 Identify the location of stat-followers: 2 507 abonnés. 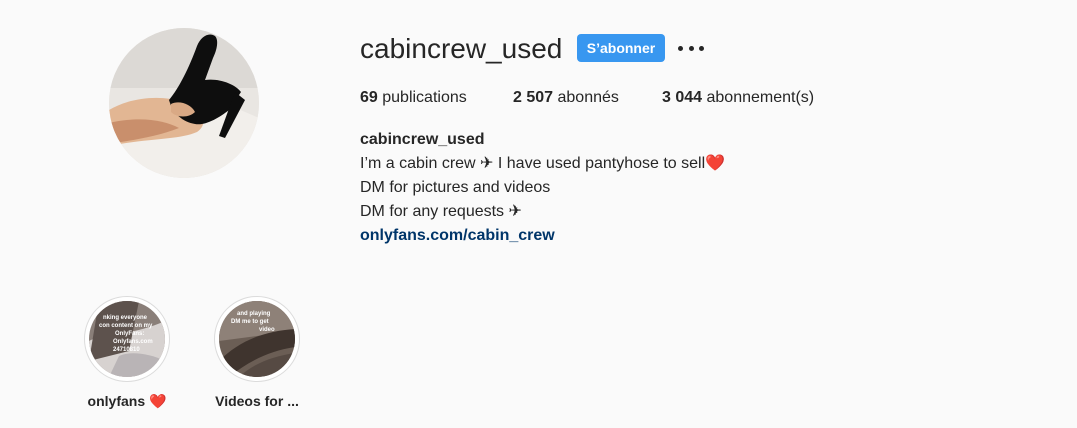
(566, 98).